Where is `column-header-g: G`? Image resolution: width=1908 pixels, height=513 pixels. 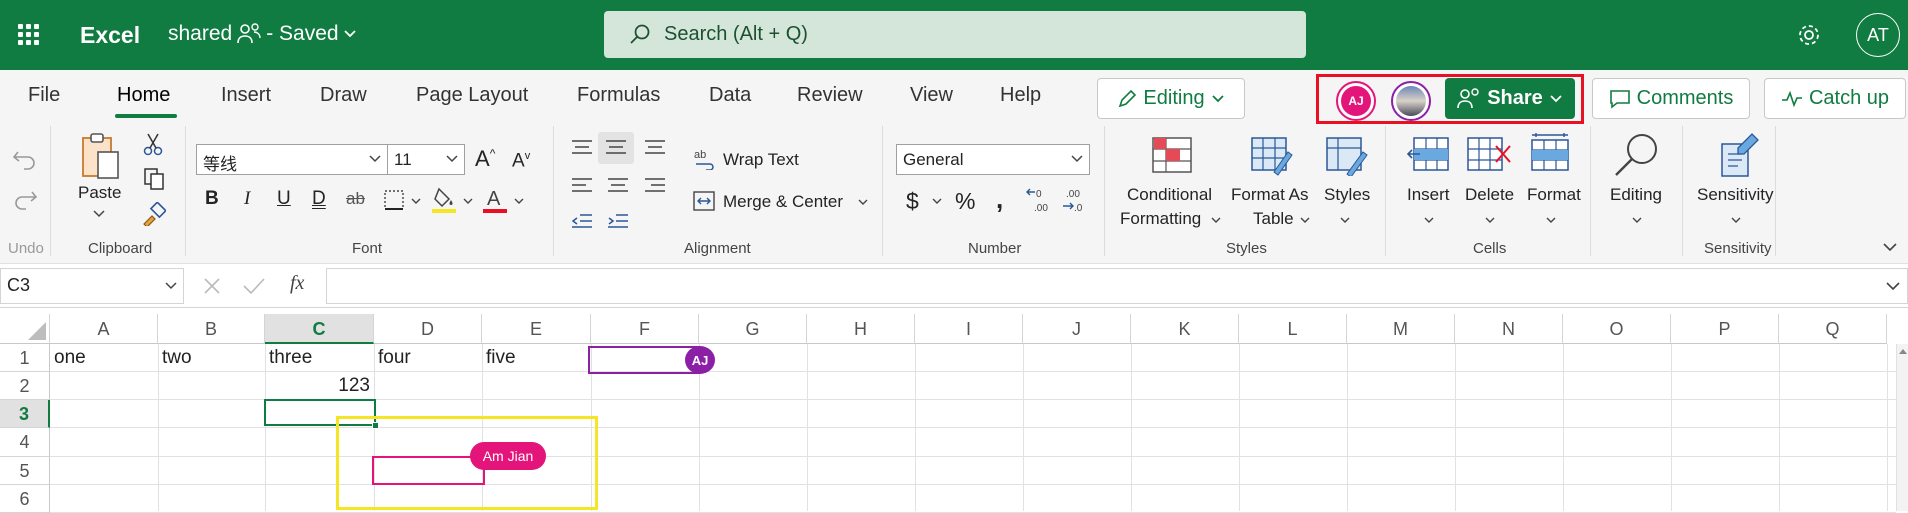 column-header-g: G is located at coordinates (753, 329).